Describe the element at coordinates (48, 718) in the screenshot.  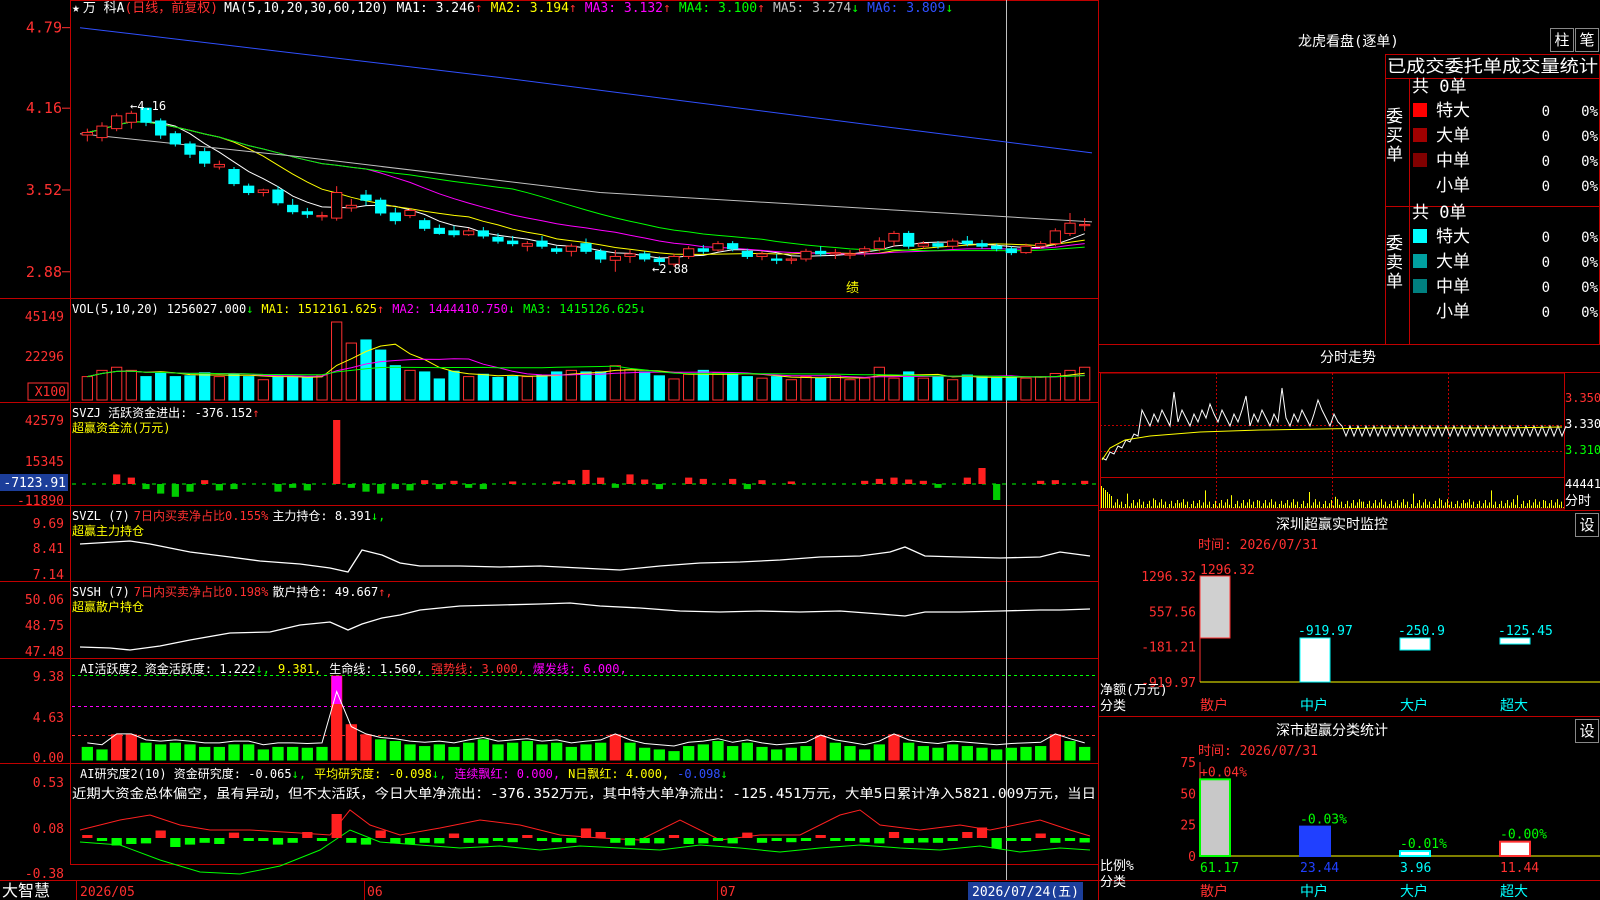
I see `ai1-axis-mid: 4.63` at that location.